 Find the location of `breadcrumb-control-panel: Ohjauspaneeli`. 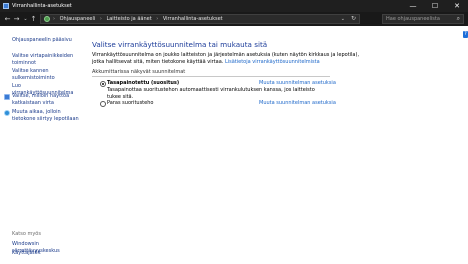

breadcrumb-control-panel: Ohjauspaneeli is located at coordinates (78, 19).